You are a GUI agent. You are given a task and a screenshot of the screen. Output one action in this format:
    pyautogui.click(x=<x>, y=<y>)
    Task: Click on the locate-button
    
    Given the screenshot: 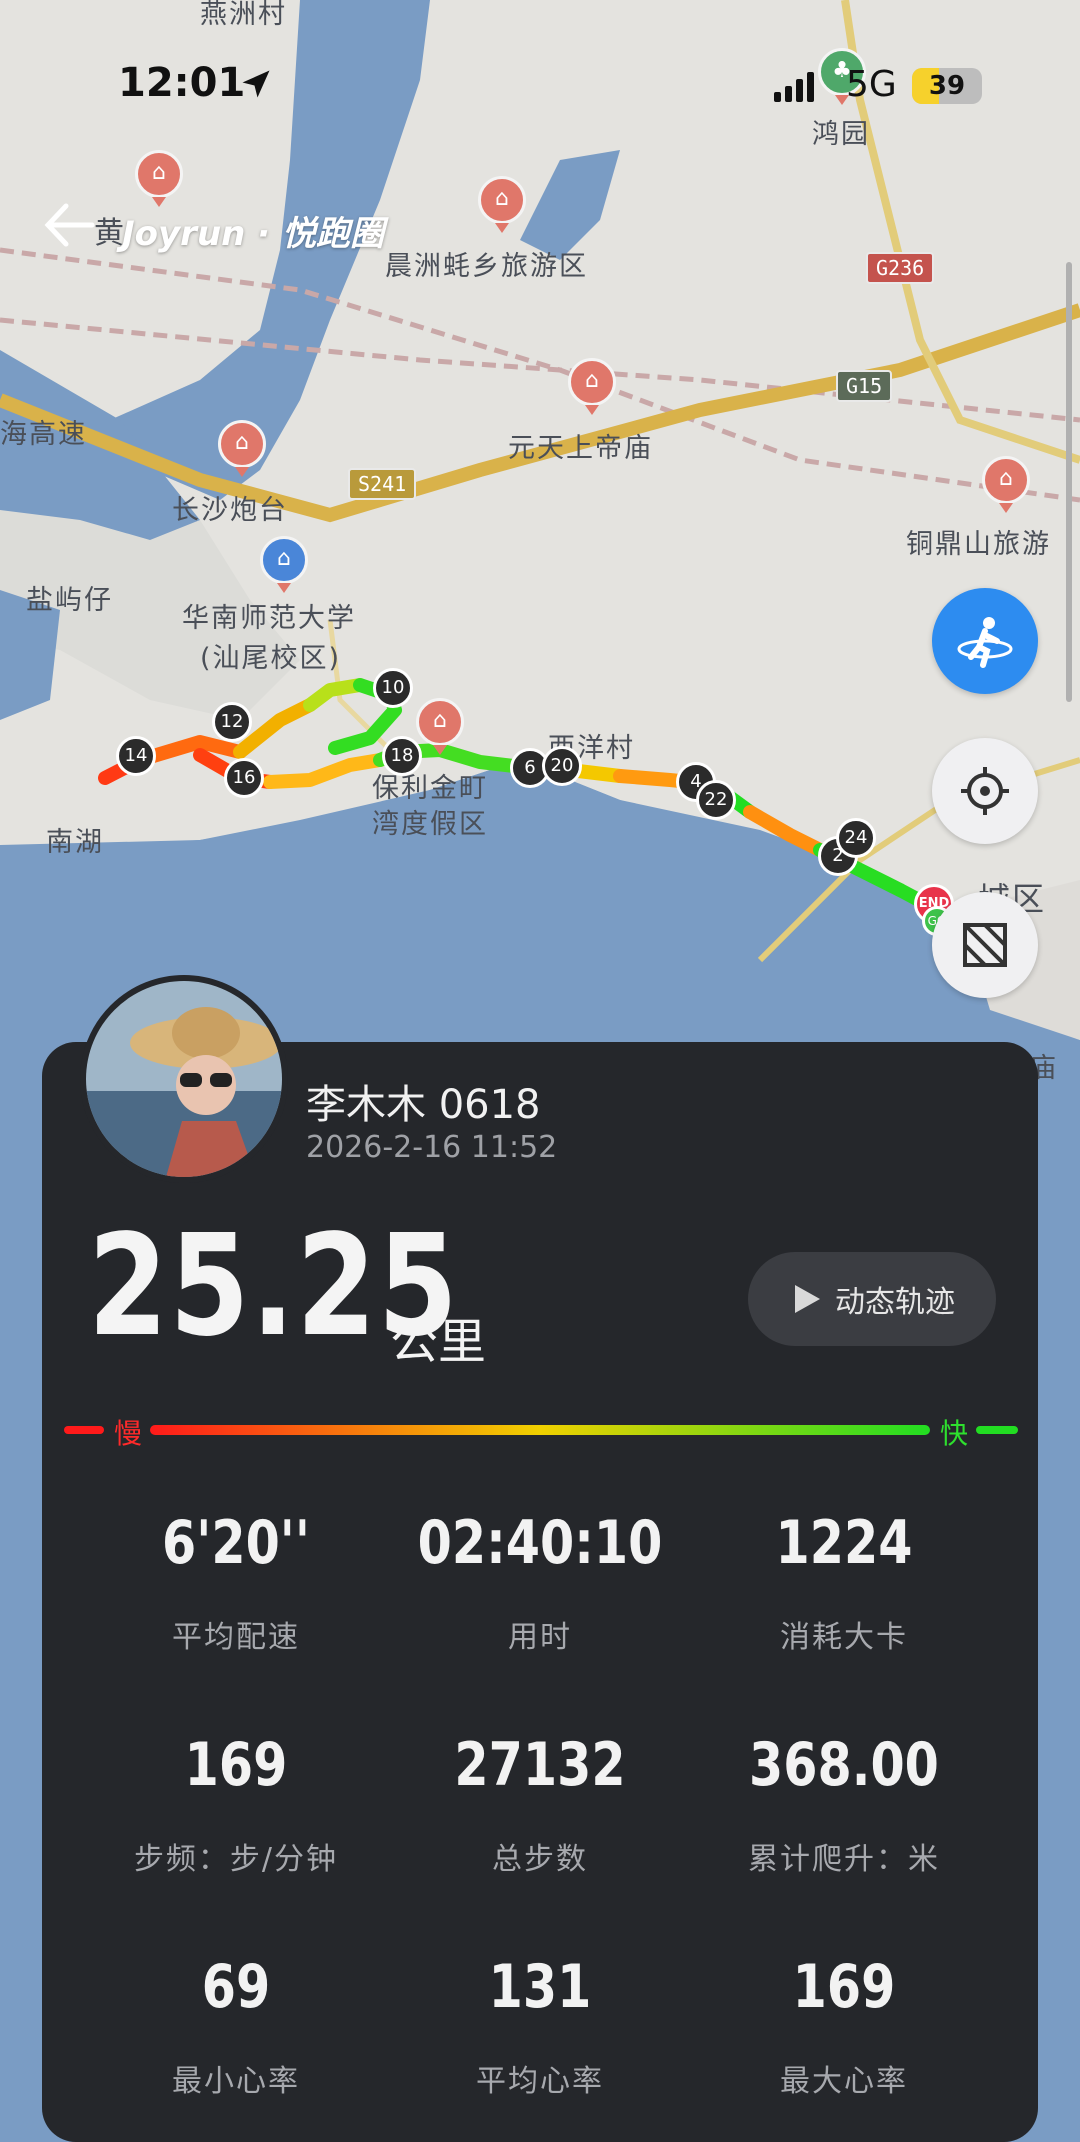 What is the action you would take?
    pyautogui.click(x=985, y=791)
    